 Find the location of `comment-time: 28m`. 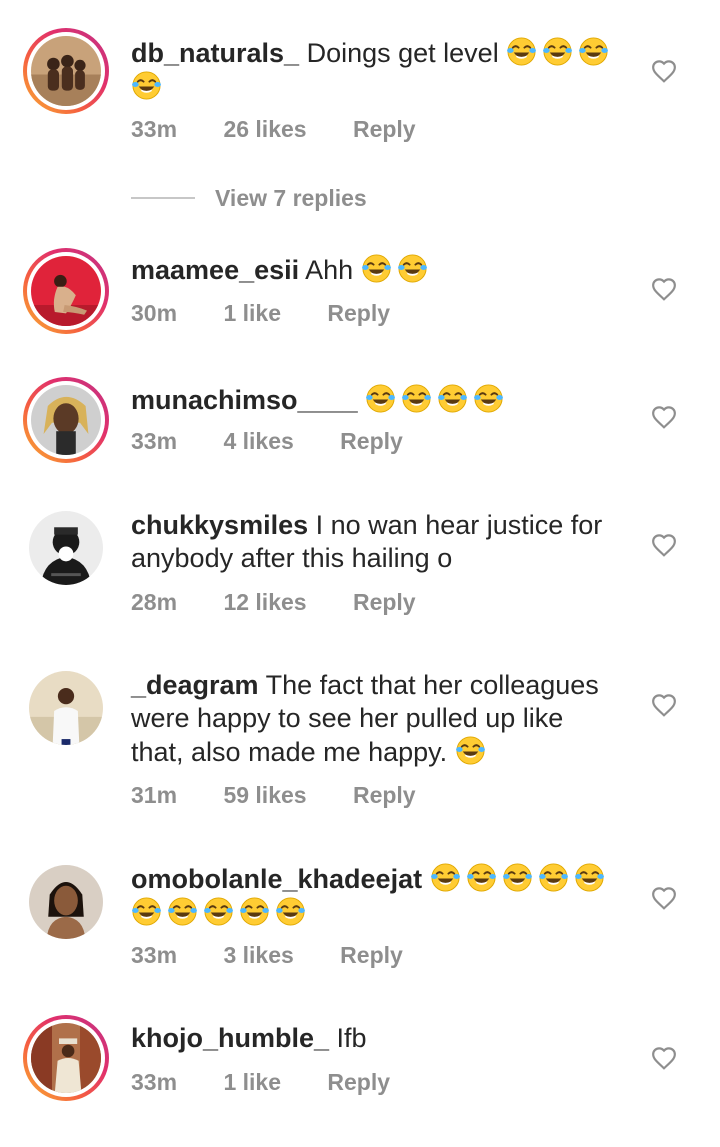

comment-time: 28m is located at coordinates (154, 602).